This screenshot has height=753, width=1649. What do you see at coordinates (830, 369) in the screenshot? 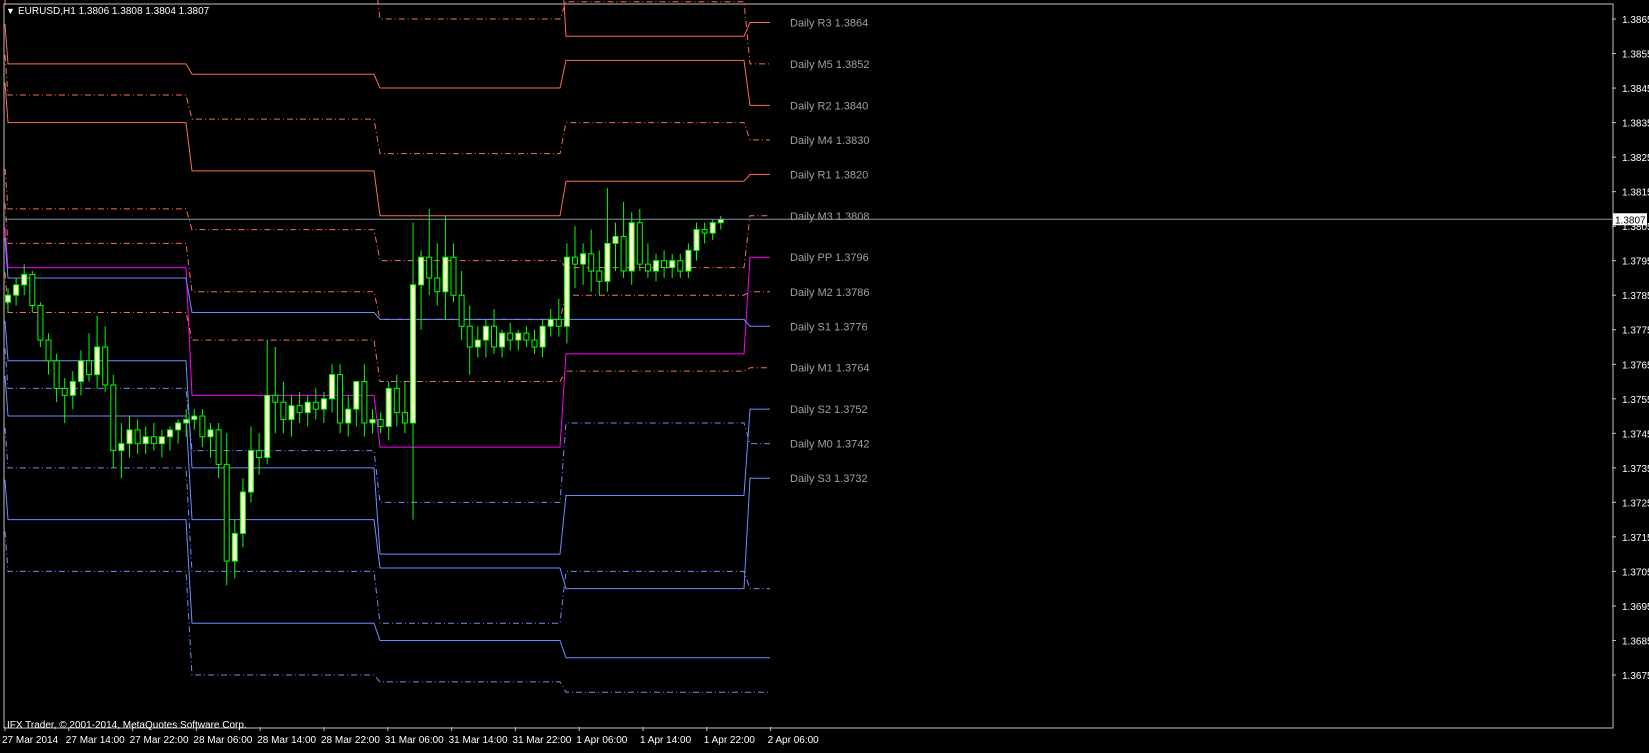
I see `pivot-level-label: Daily M1 1.3764` at bounding box center [830, 369].